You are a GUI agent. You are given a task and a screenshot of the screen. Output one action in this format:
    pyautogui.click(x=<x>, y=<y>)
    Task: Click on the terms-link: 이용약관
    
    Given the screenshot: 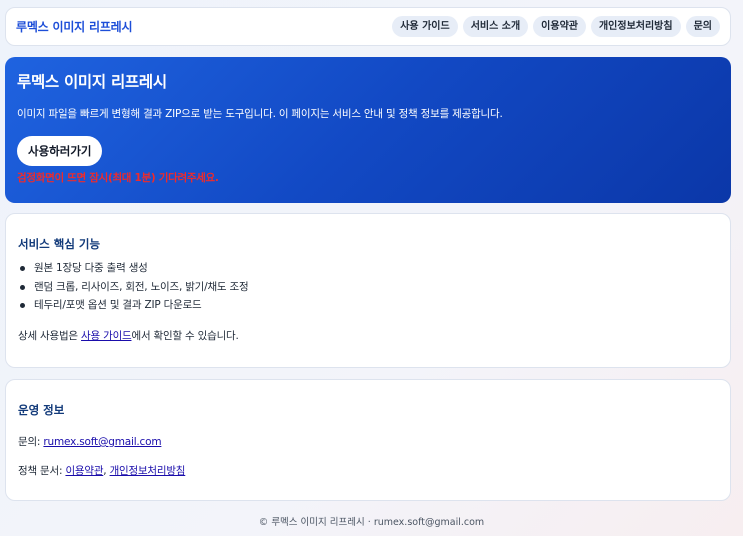 What is the action you would take?
    pyautogui.click(x=84, y=471)
    